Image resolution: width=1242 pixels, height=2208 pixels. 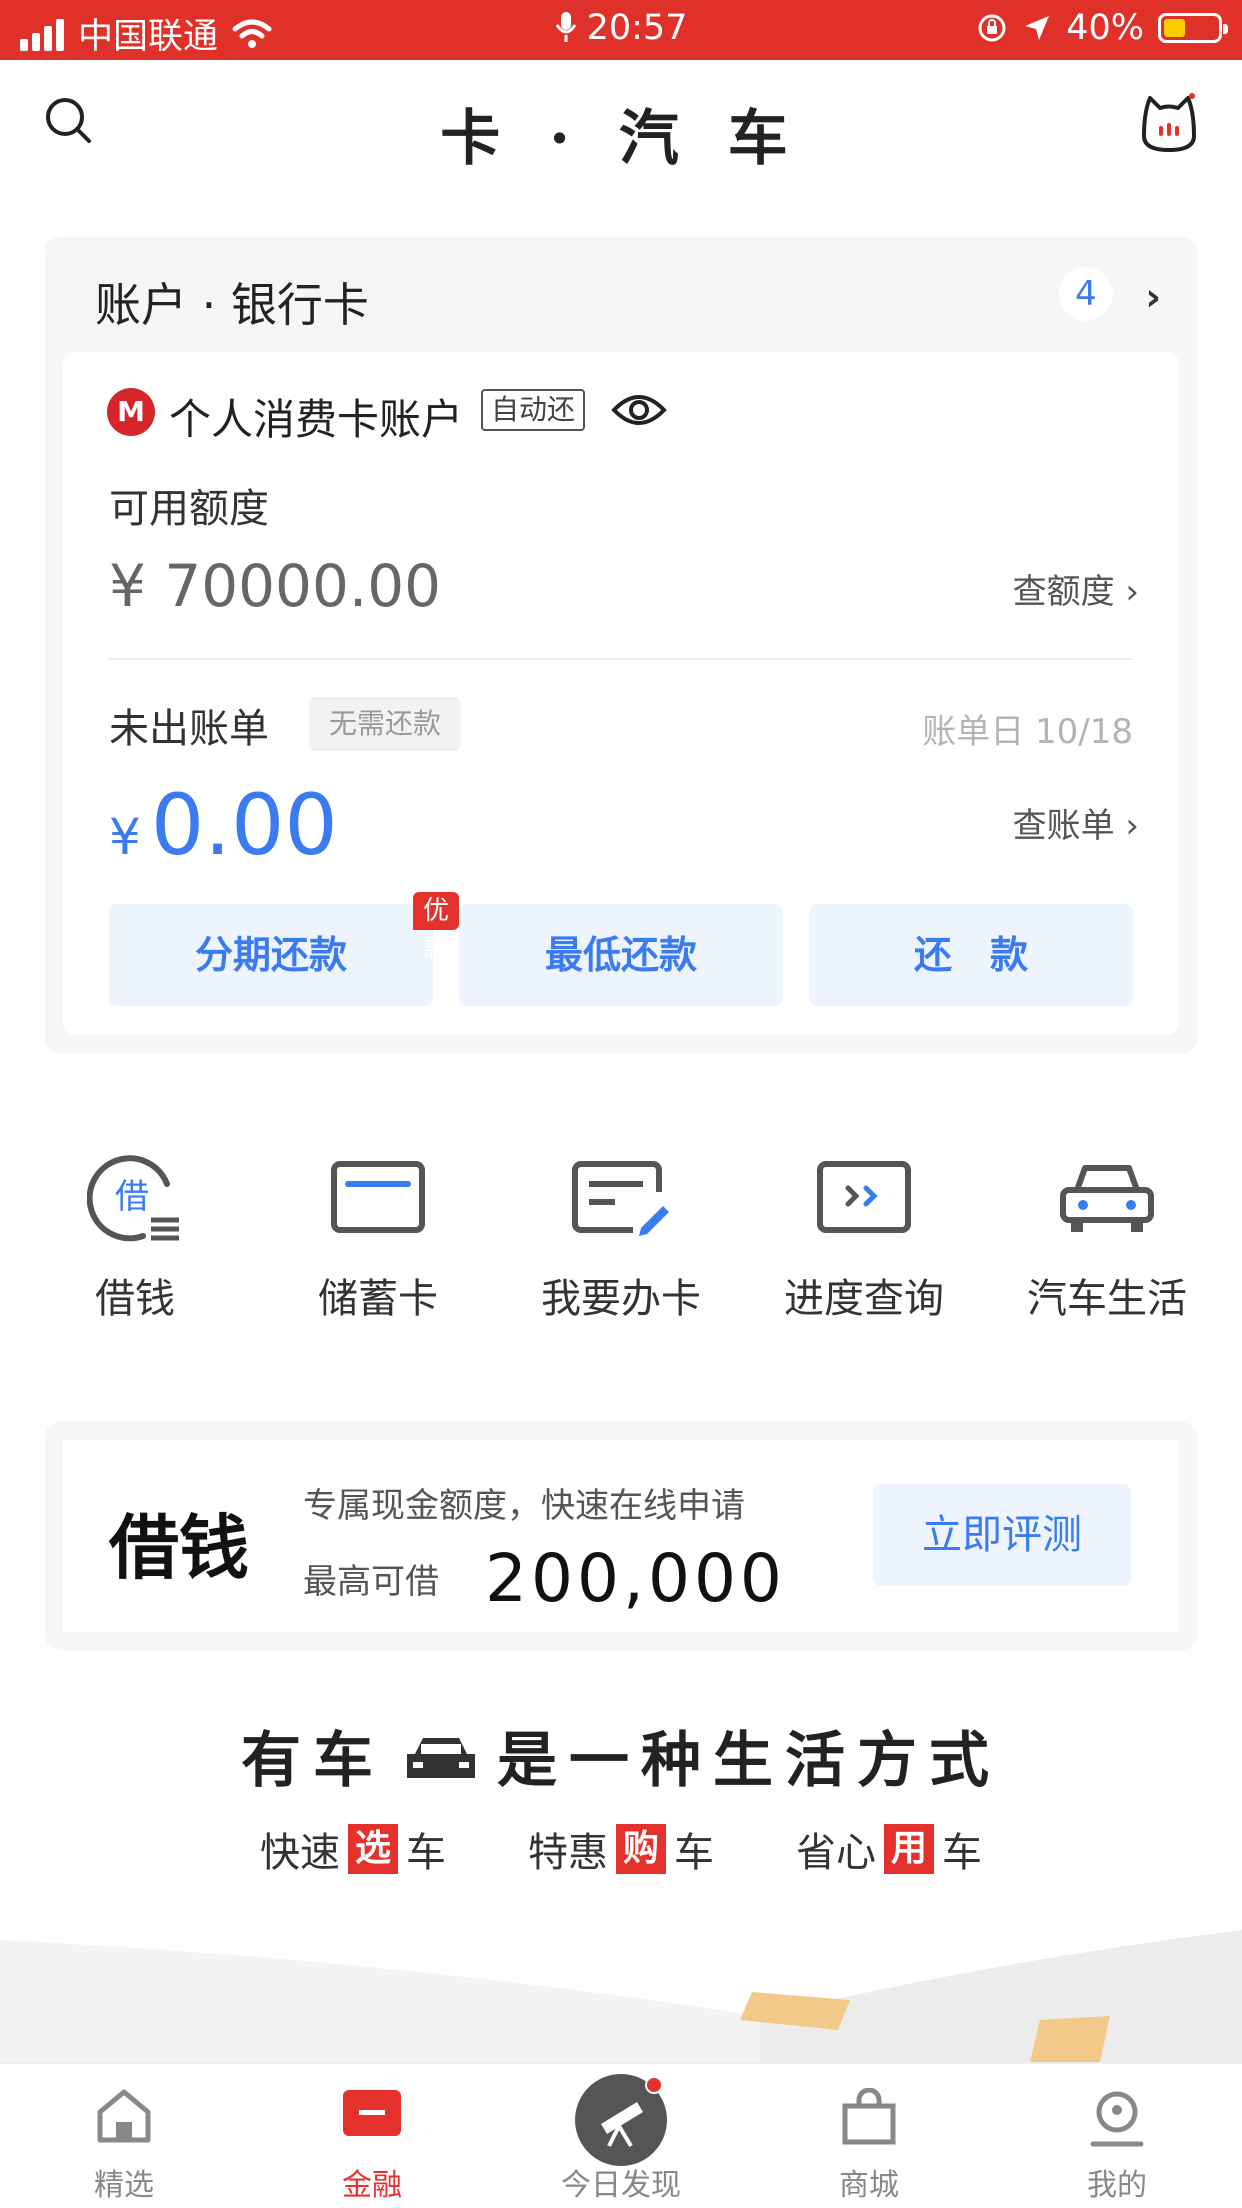 What do you see at coordinates (244, 825) in the screenshot?
I see `unbilled-amount-value: 0.00` at bounding box center [244, 825].